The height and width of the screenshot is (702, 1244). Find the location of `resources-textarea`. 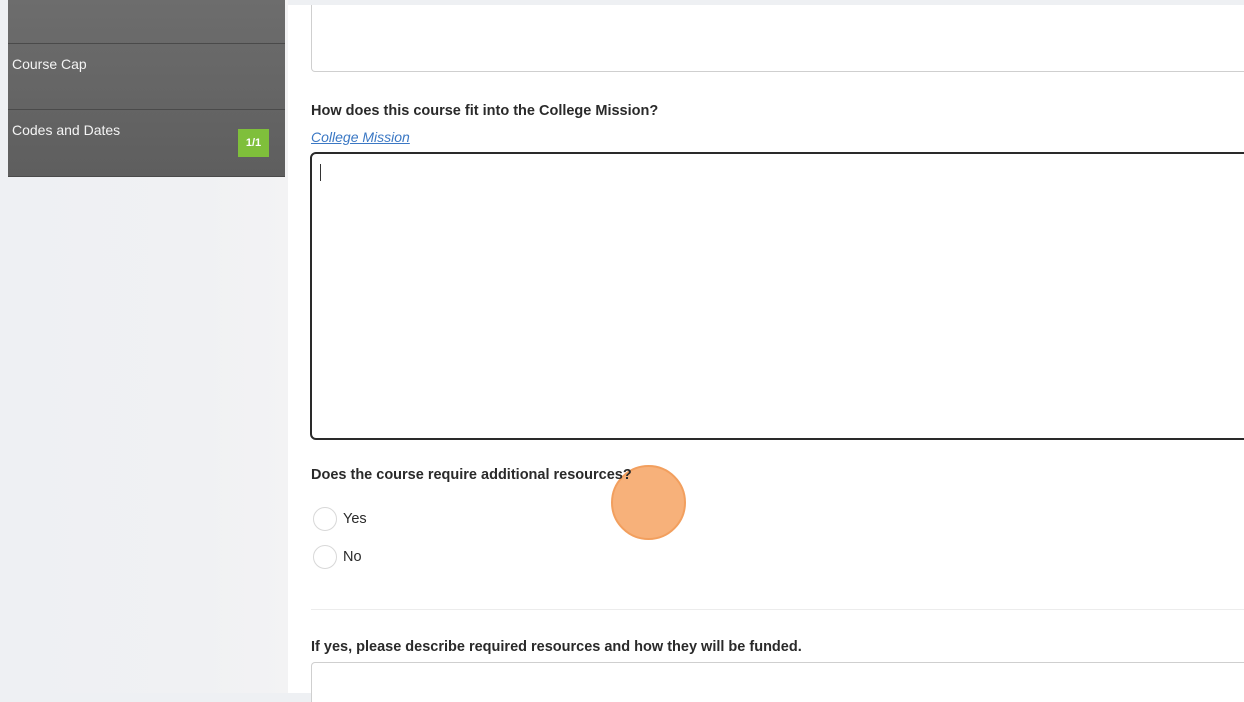

resources-textarea is located at coordinates (777, 682).